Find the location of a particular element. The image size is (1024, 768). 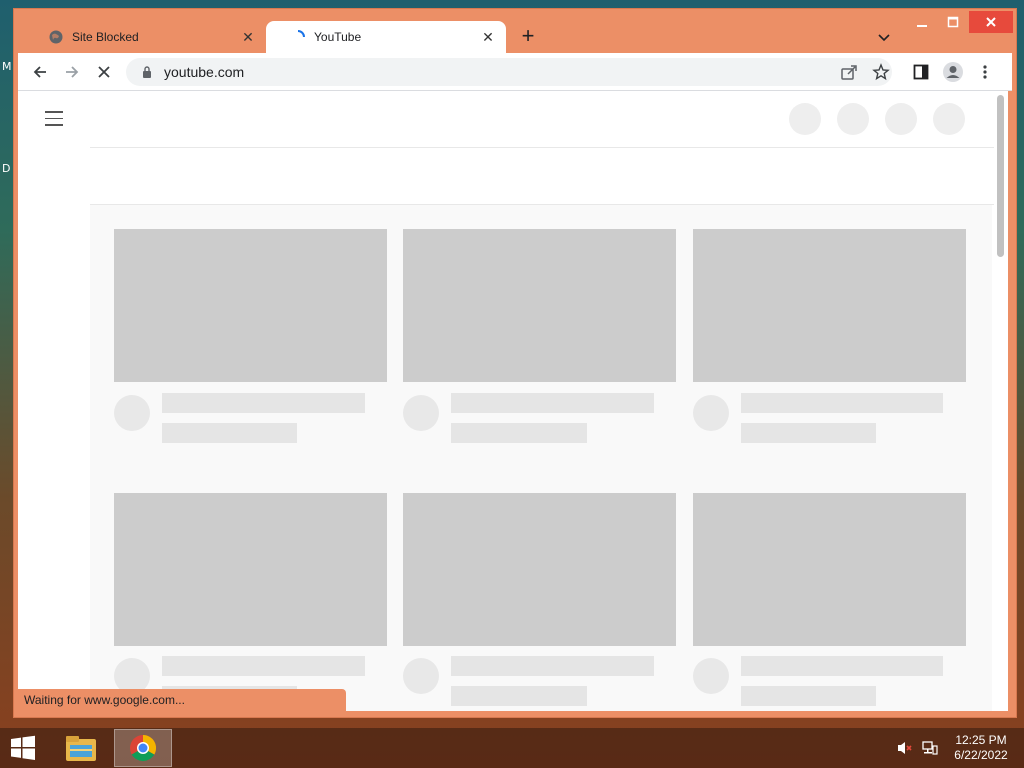

arrow-right-icon is located at coordinates (72, 72).